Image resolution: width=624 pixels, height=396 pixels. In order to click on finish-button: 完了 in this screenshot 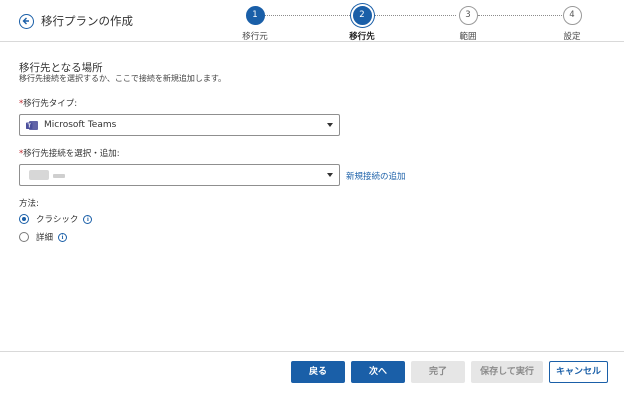, I will do `click(438, 372)`.